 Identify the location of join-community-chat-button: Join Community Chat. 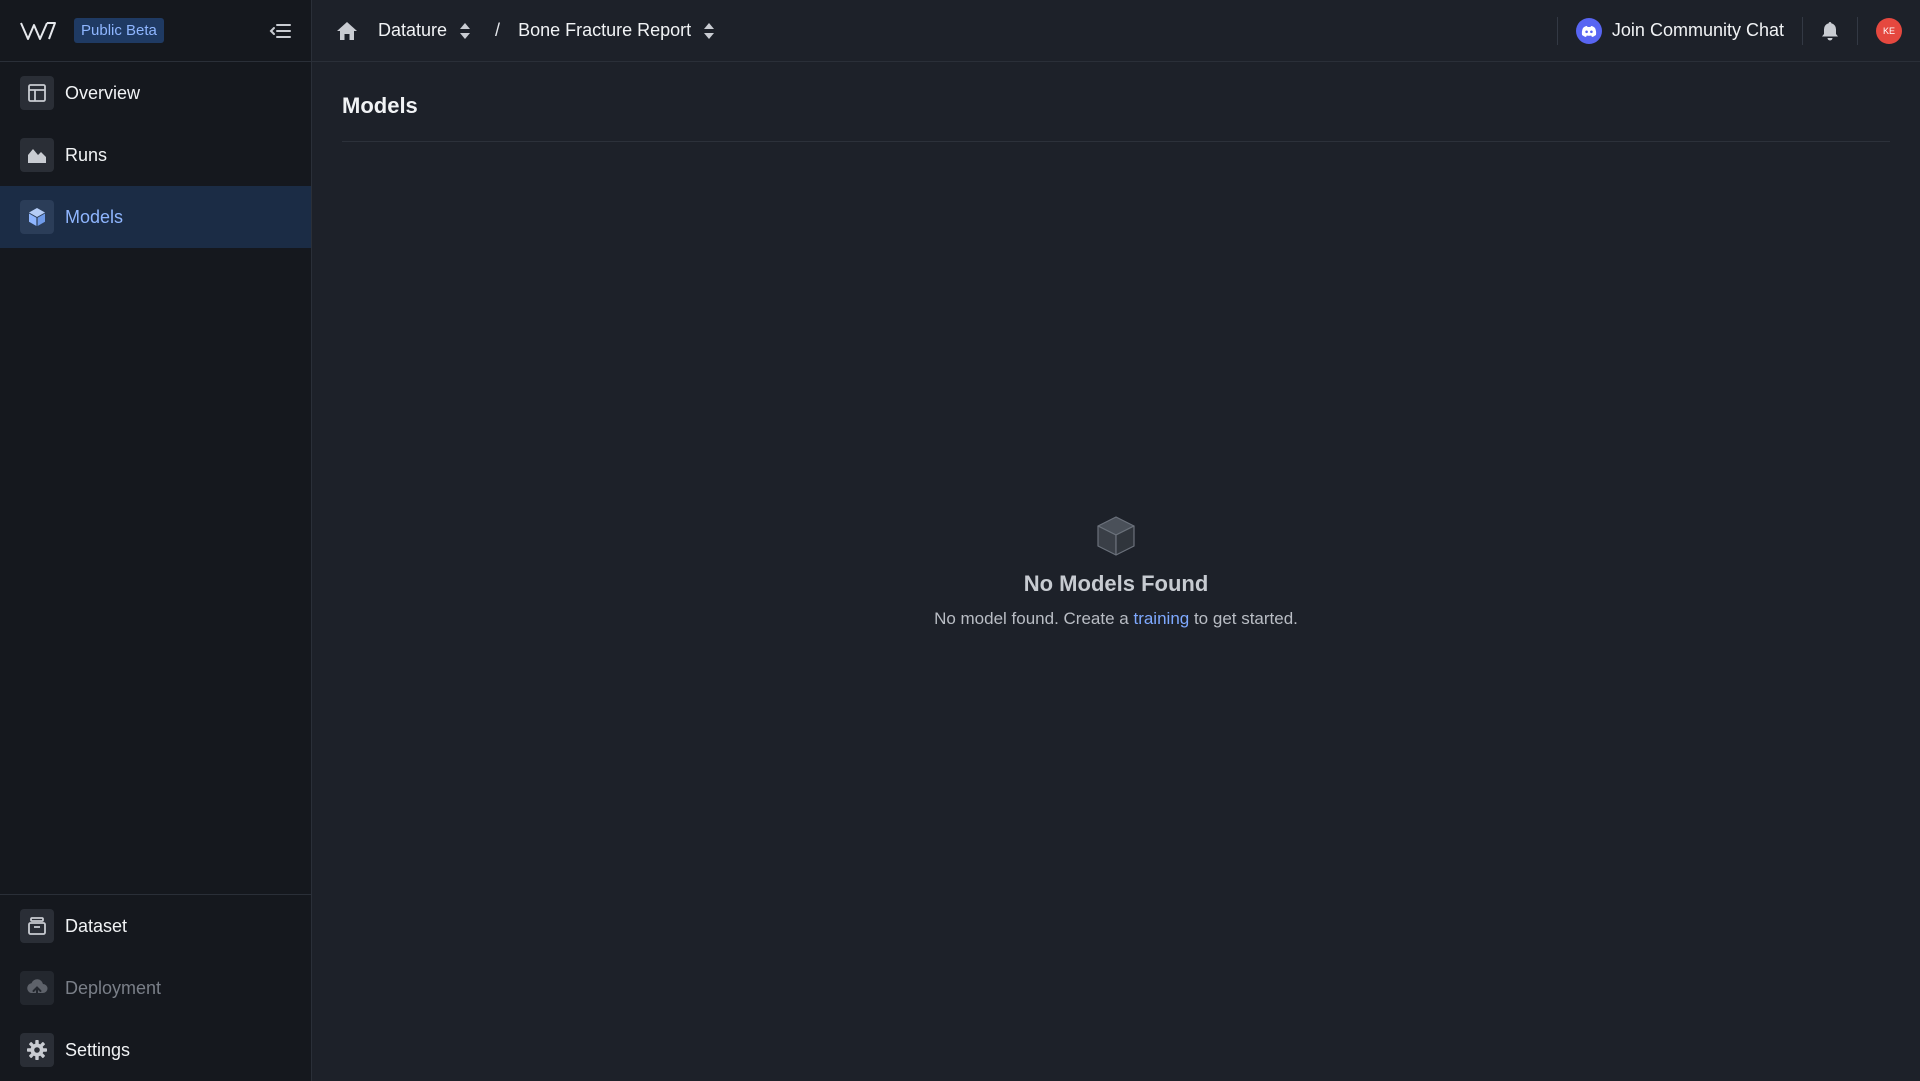
(1680, 30).